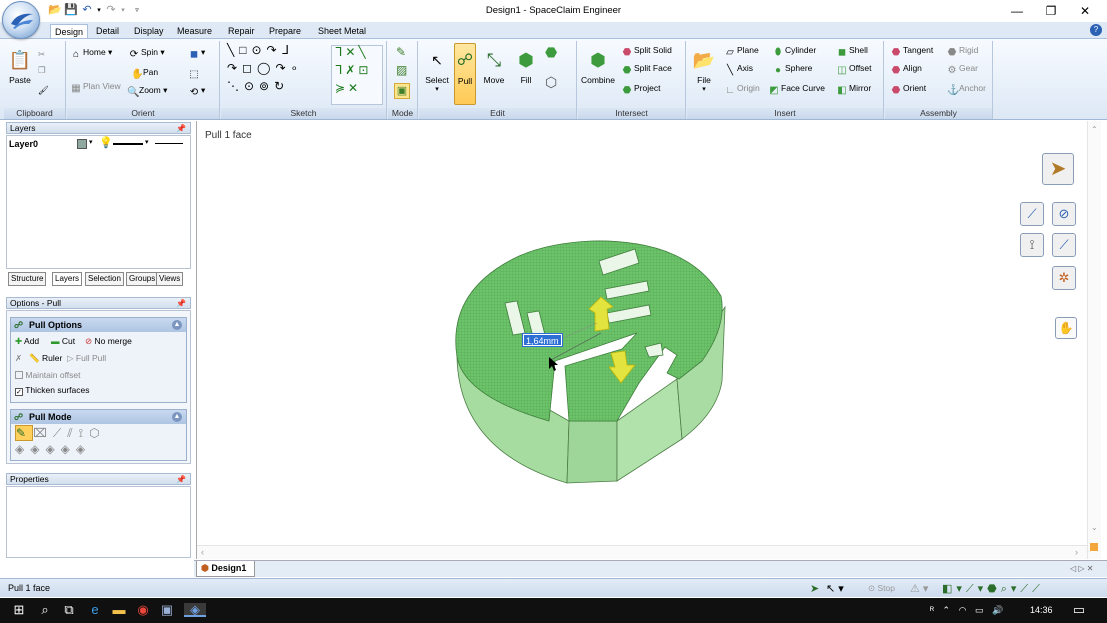  Describe the element at coordinates (18, 358) in the screenshot. I see `up-to-option-icon: ✗` at that location.